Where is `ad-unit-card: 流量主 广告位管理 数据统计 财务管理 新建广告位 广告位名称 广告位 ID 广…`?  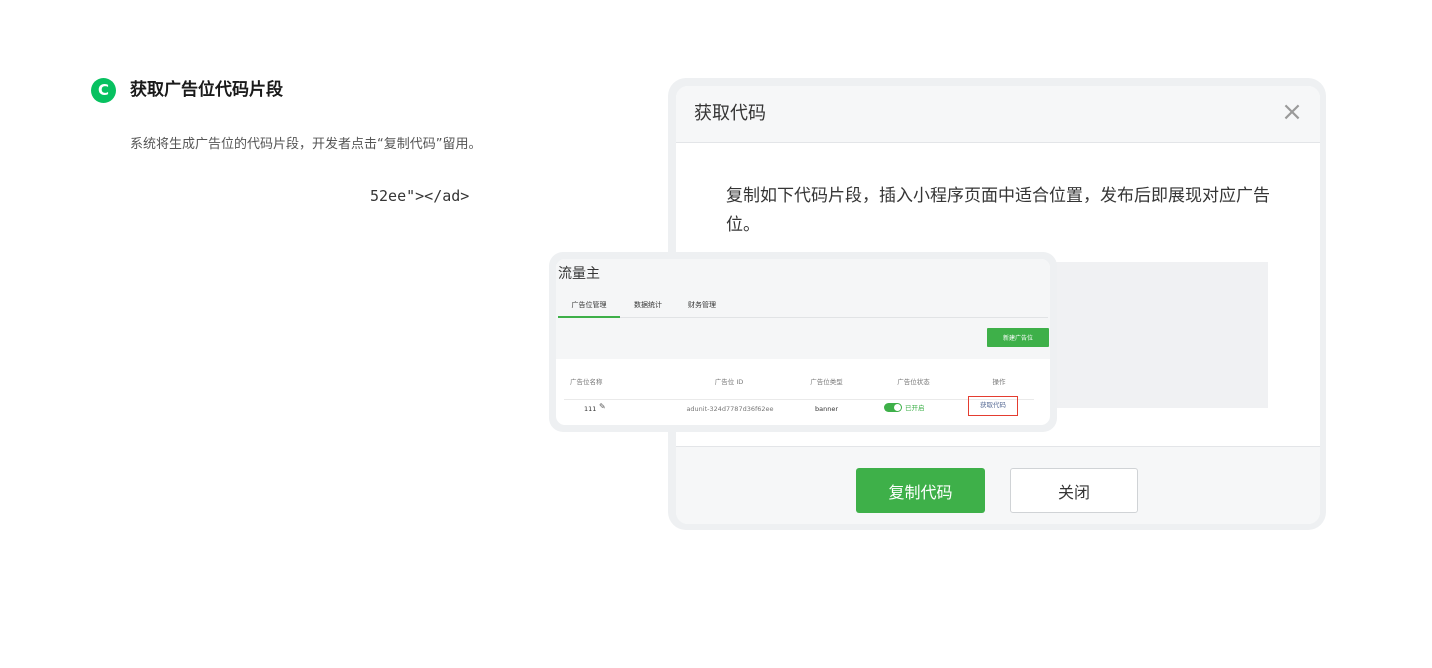
ad-unit-card: 流量主 广告位管理 数据统计 财务管理 新建广告位 广告位名称 广告位 ID 广… is located at coordinates (803, 342).